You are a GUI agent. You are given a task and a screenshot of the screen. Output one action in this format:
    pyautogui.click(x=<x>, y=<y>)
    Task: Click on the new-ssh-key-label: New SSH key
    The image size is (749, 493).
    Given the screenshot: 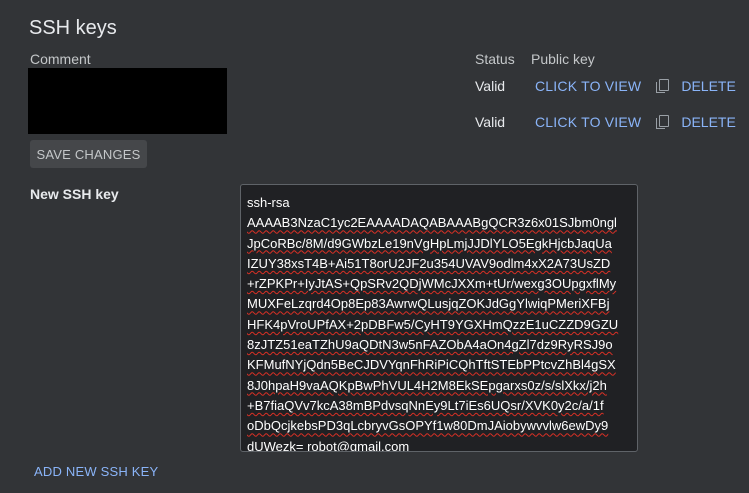 What is the action you would take?
    pyautogui.click(x=74, y=194)
    